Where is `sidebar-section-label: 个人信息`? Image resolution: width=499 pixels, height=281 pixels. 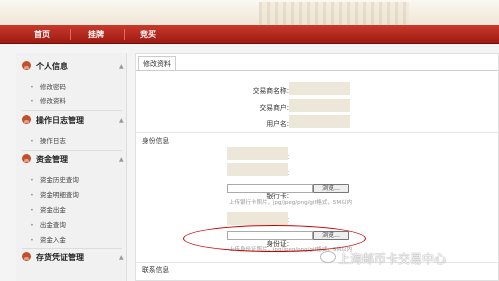
sidebar-section-label: 个人信息 is located at coordinates (52, 66).